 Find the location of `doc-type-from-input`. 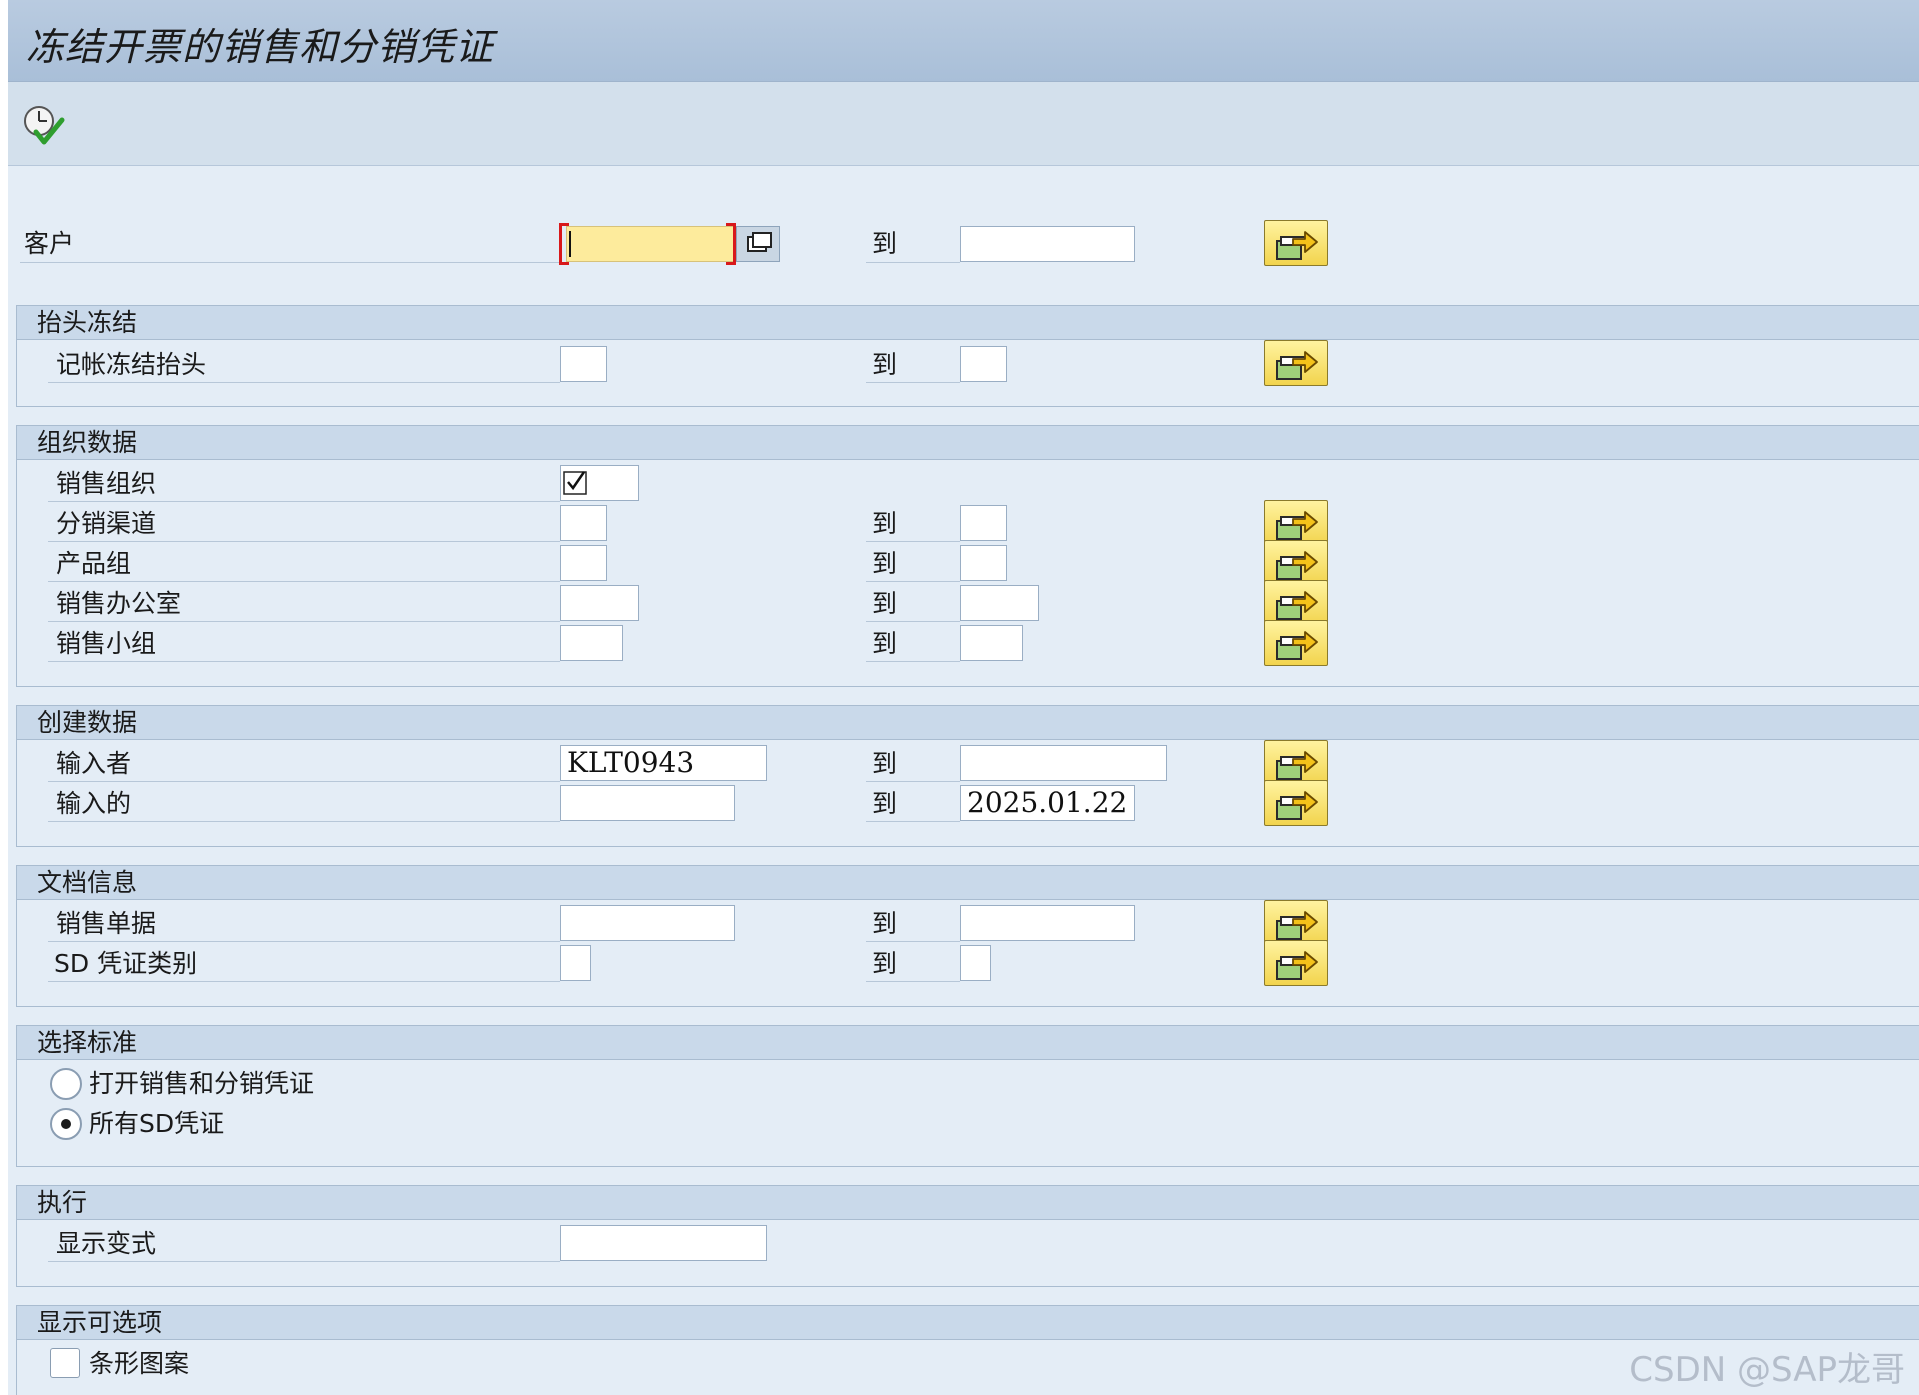

doc-type-from-input is located at coordinates (575, 963).